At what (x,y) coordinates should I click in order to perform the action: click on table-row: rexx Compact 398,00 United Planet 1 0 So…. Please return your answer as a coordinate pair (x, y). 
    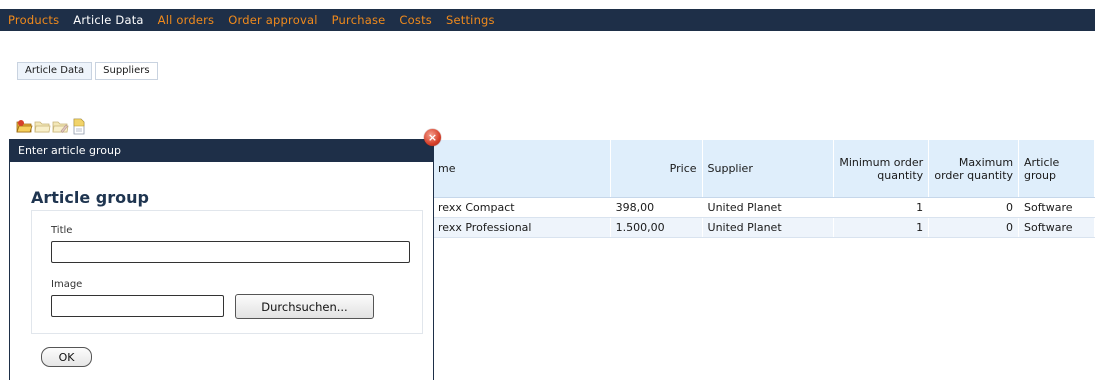
    Looking at the image, I should click on (763, 207).